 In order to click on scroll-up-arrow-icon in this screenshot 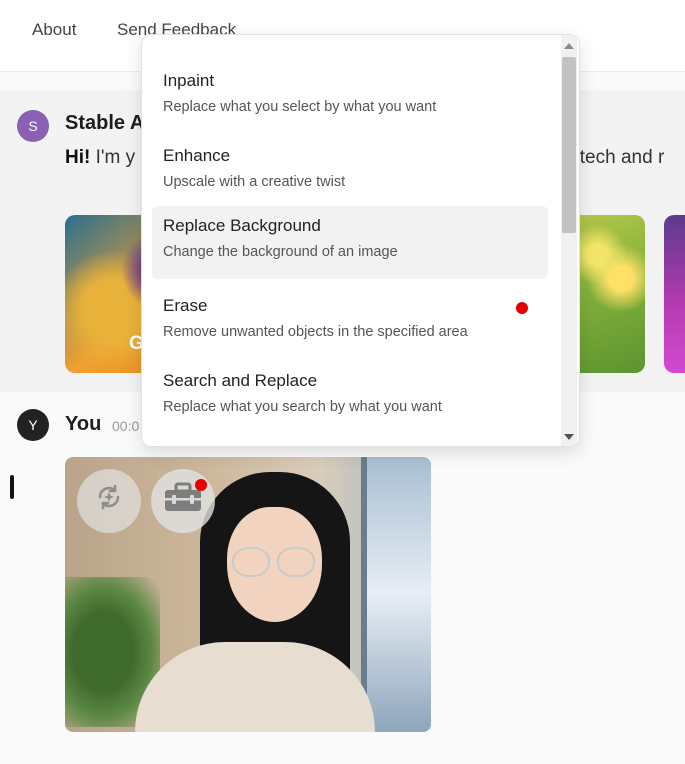, I will do `click(569, 46)`.